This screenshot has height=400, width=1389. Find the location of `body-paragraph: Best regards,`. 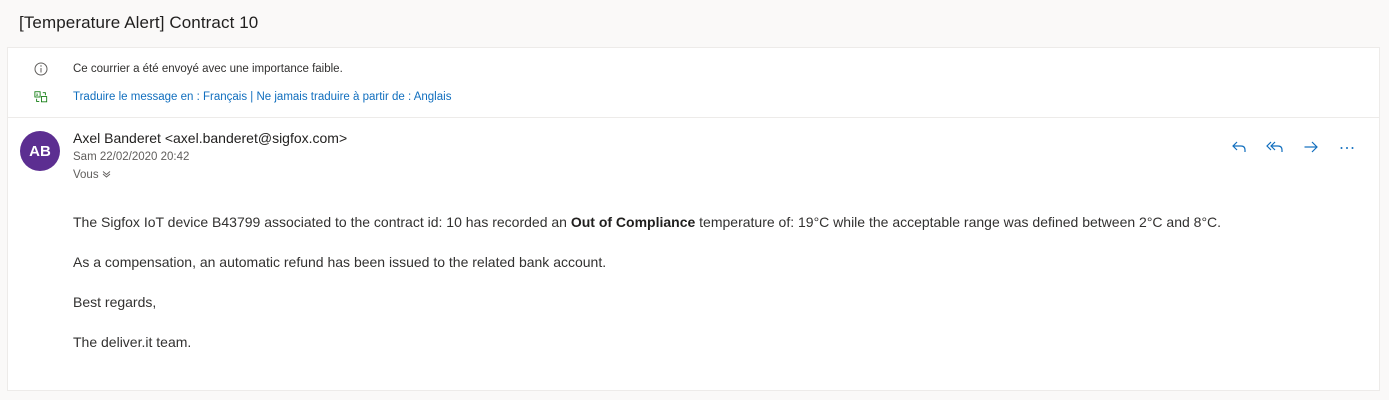

body-paragraph: Best regards, is located at coordinates (115, 302).